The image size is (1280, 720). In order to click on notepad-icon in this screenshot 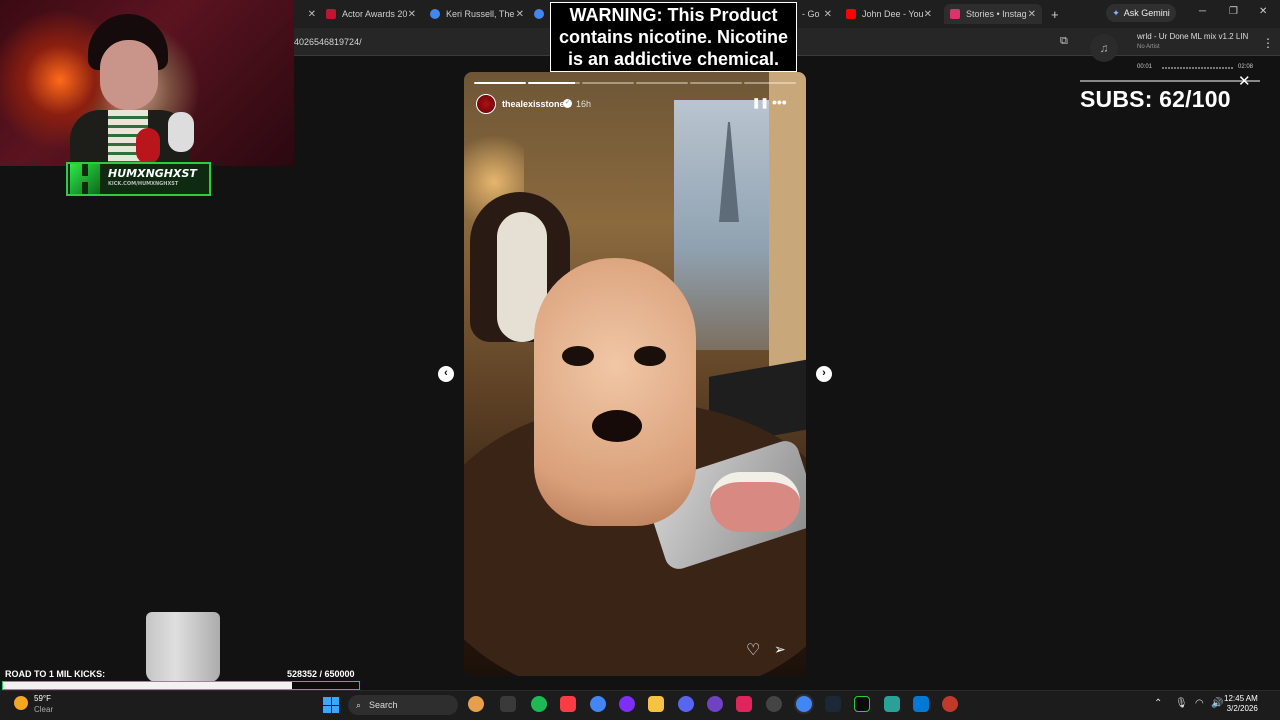, I will do `click(921, 704)`.